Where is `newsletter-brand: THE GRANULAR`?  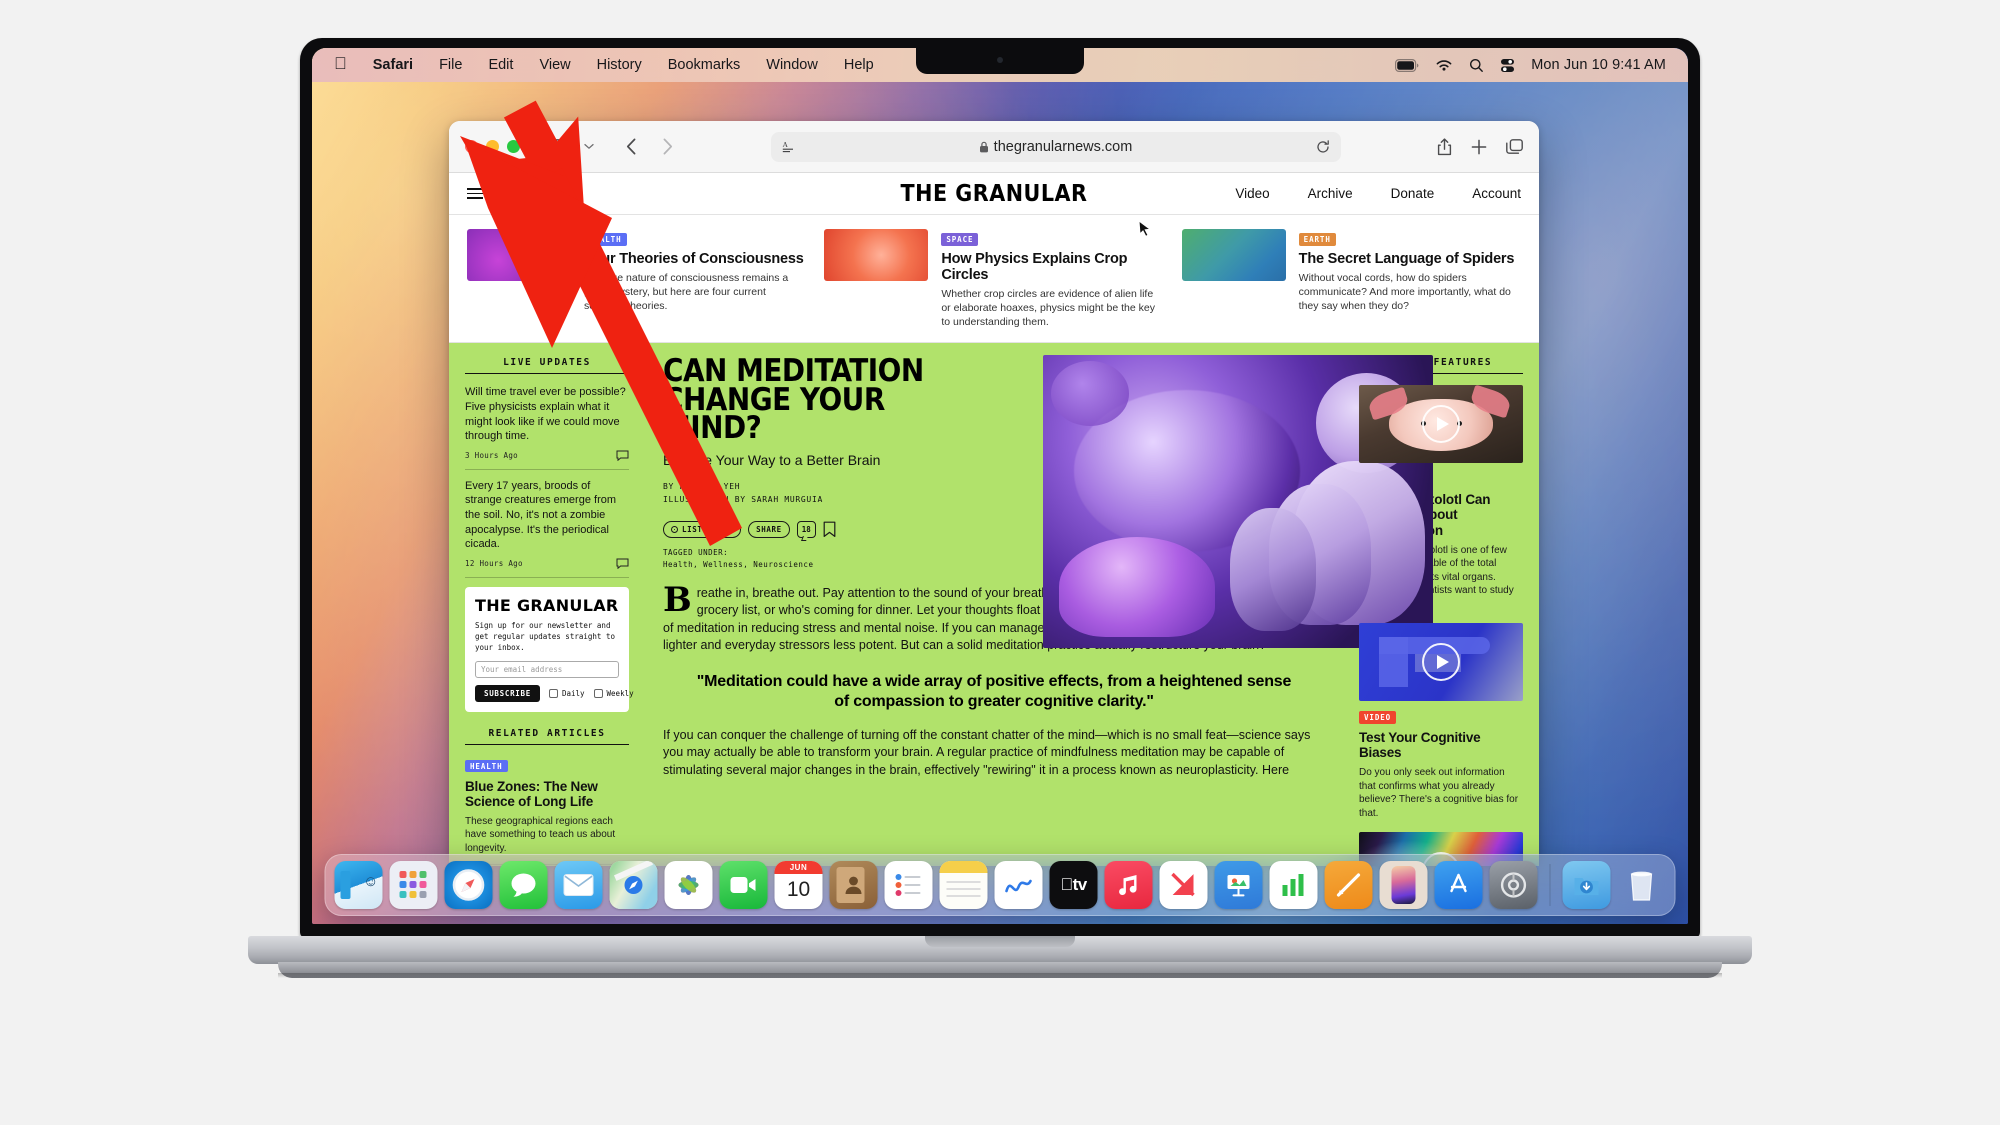
newsletter-brand: THE GRANULAR is located at coordinates (547, 605).